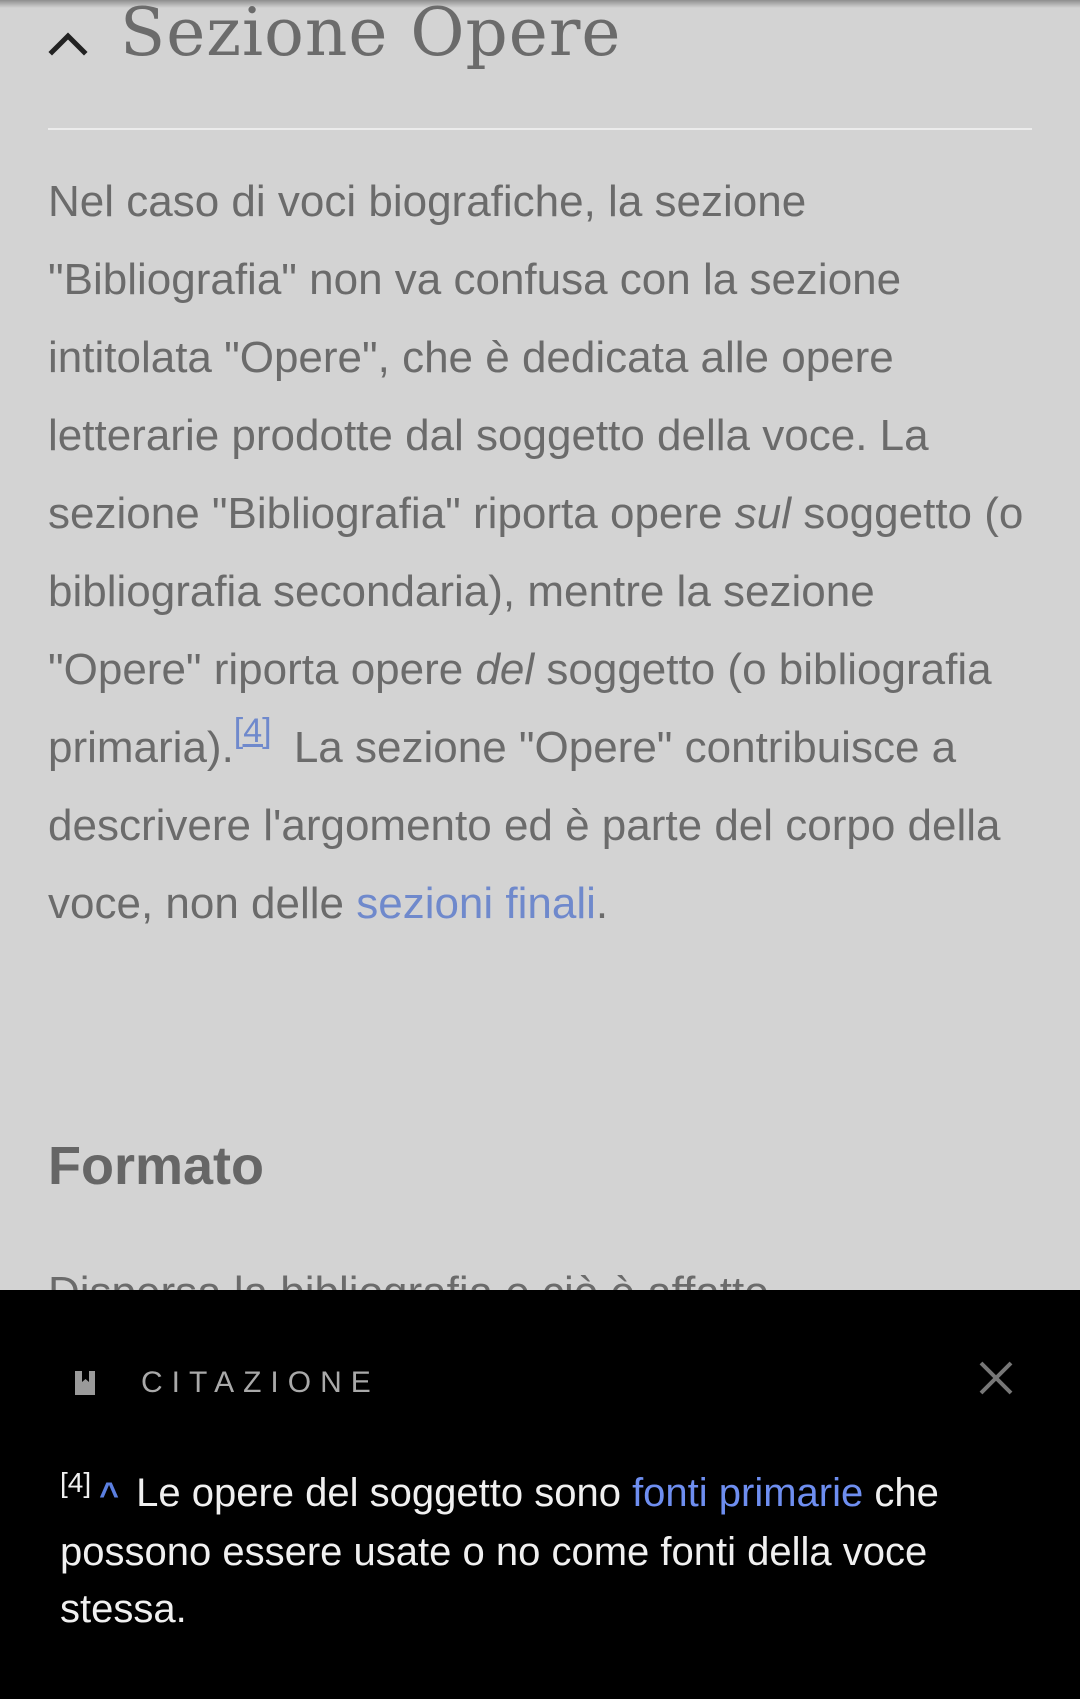 The image size is (1080, 1699). Describe the element at coordinates (70, 44) in the screenshot. I see `chevron-up-icon` at that location.